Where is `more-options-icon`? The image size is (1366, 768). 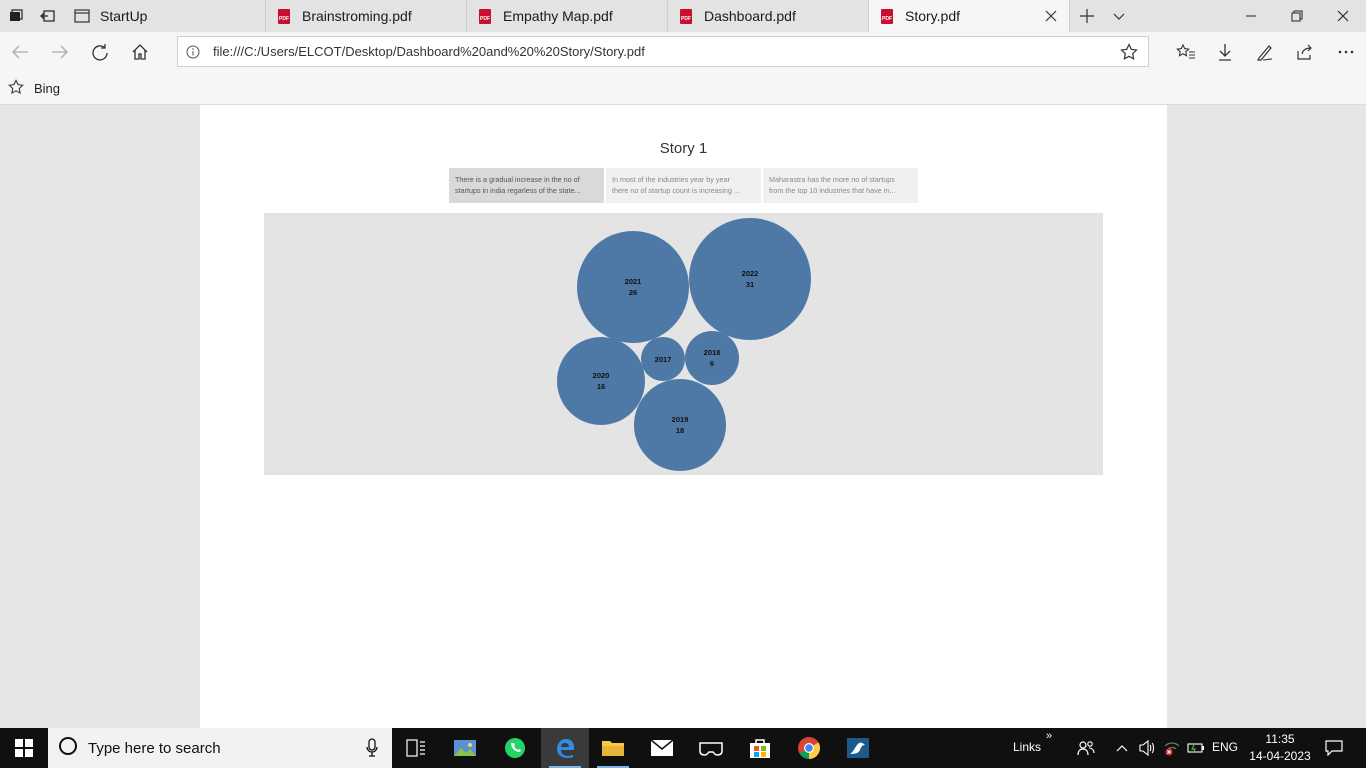
more-options-icon is located at coordinates (1346, 52).